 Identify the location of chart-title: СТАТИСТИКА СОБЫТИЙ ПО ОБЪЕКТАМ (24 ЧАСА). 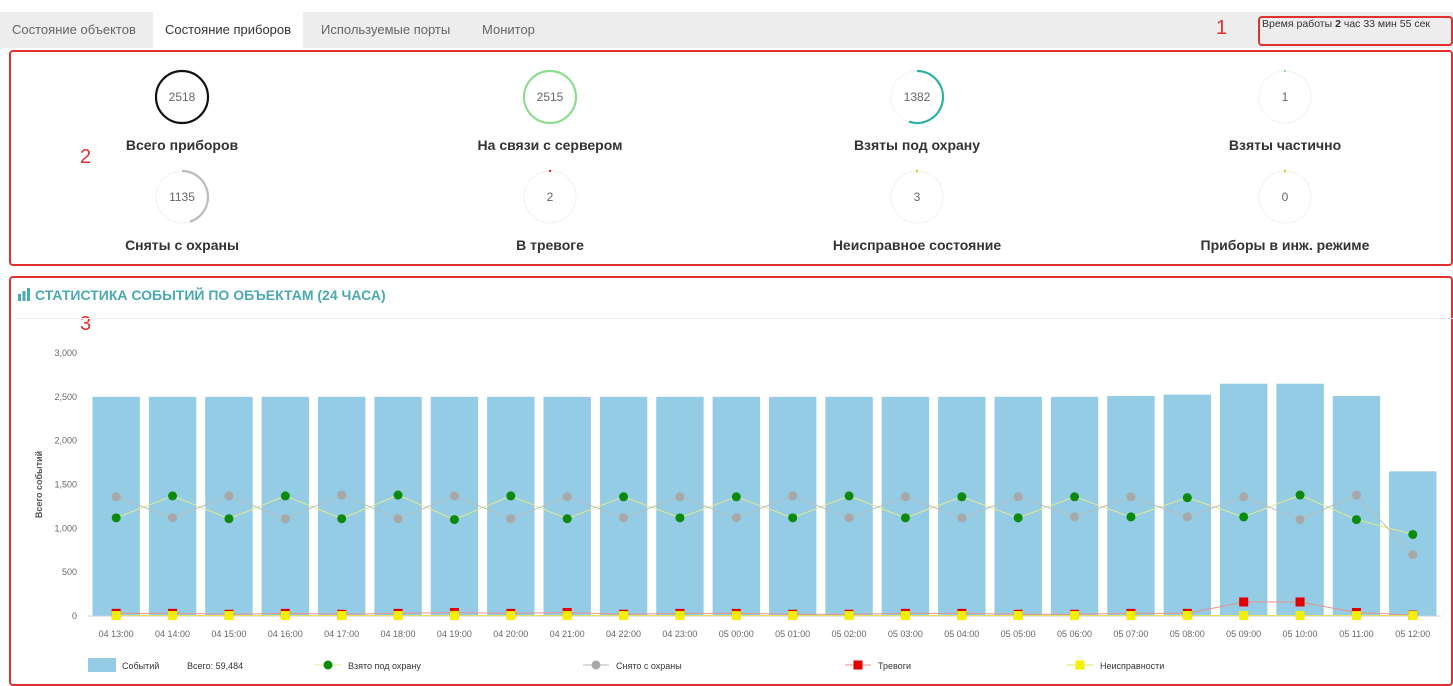
(210, 295).